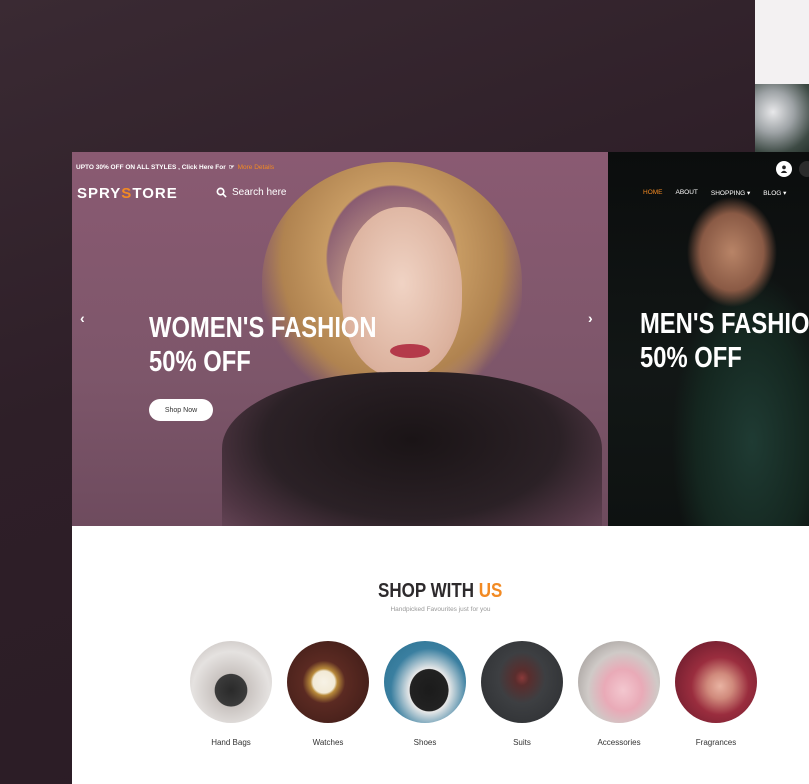 The width and height of the screenshot is (809, 784). What do you see at coordinates (804, 169) in the screenshot?
I see `cart-button` at bounding box center [804, 169].